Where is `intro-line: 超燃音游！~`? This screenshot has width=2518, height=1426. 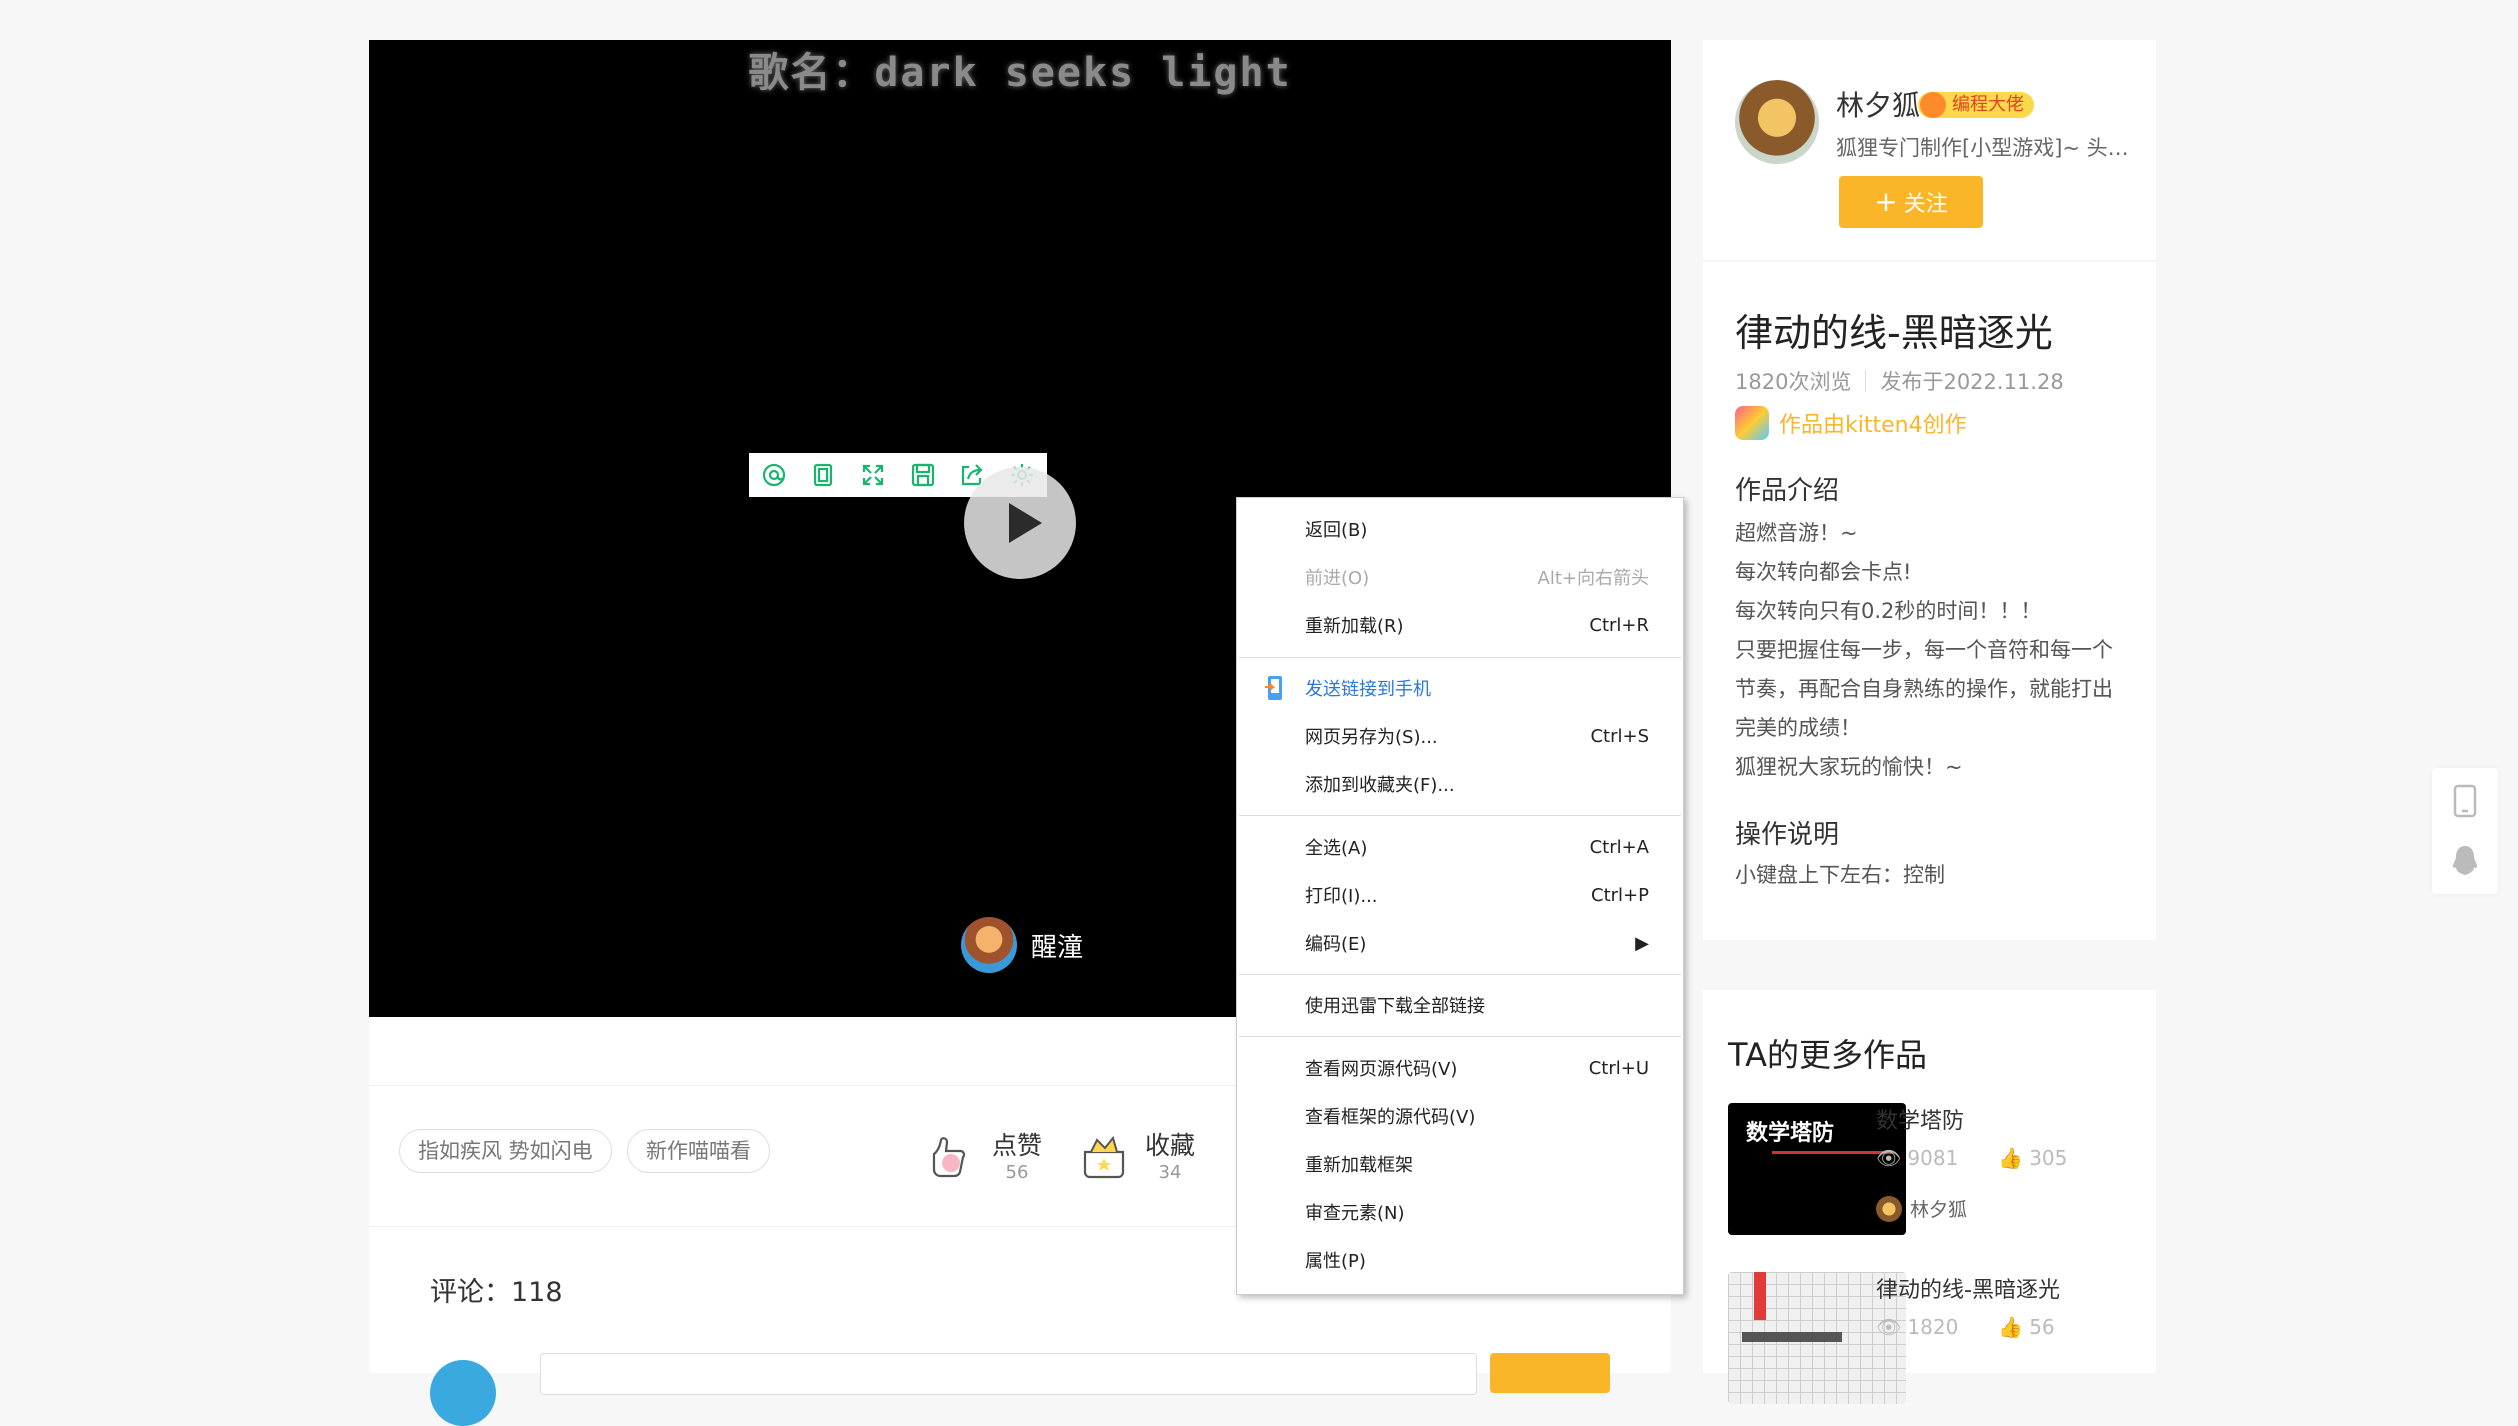
intro-line: 超燃音游！~ is located at coordinates (1796, 533).